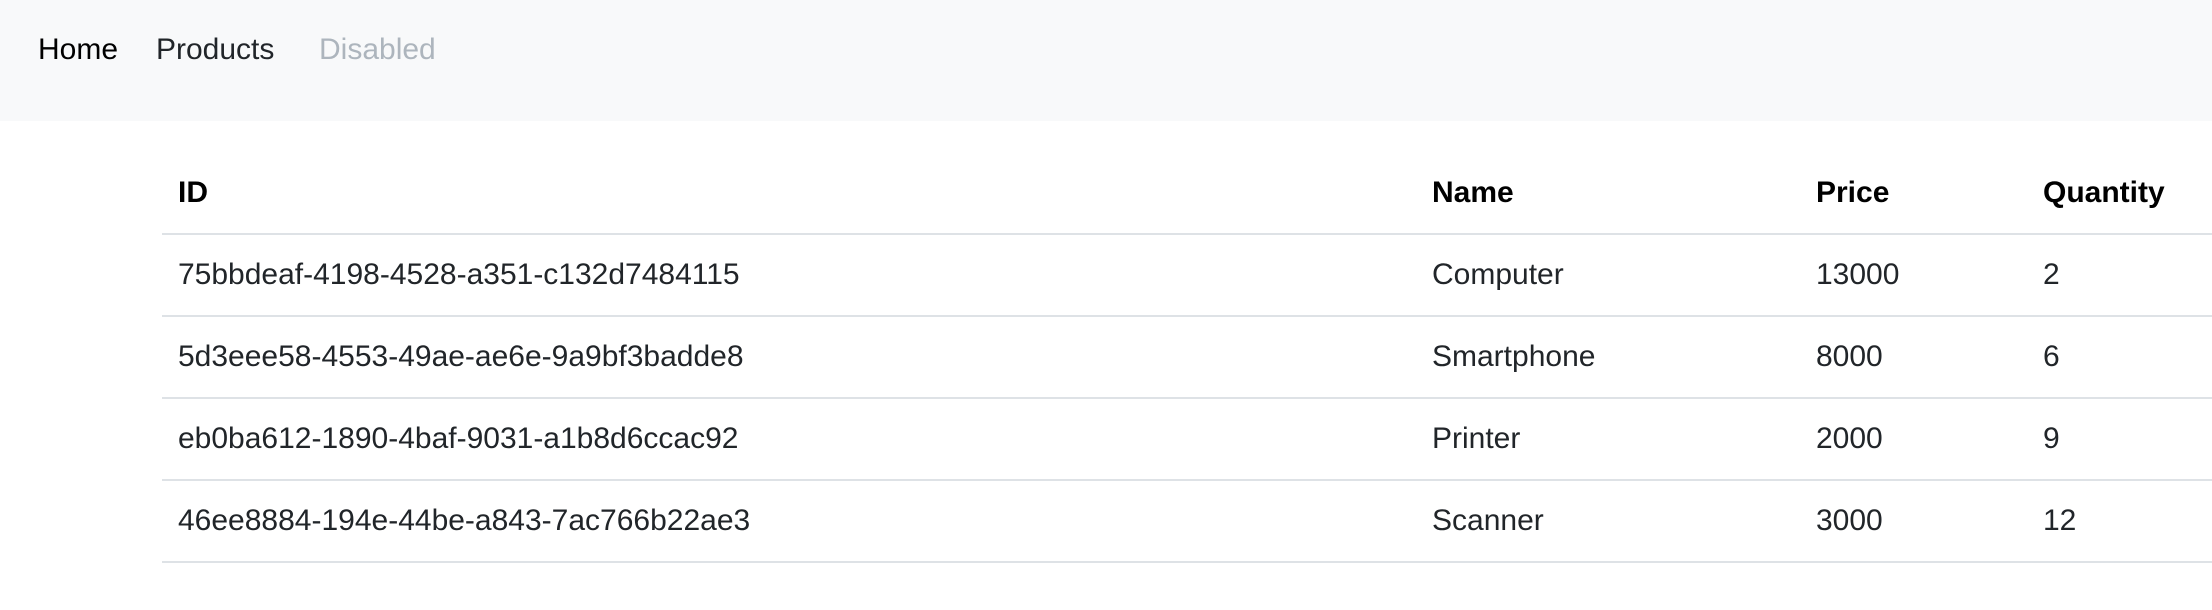 This screenshot has height=610, width=2212. I want to click on cell-price: 8000, so click(1913, 357).